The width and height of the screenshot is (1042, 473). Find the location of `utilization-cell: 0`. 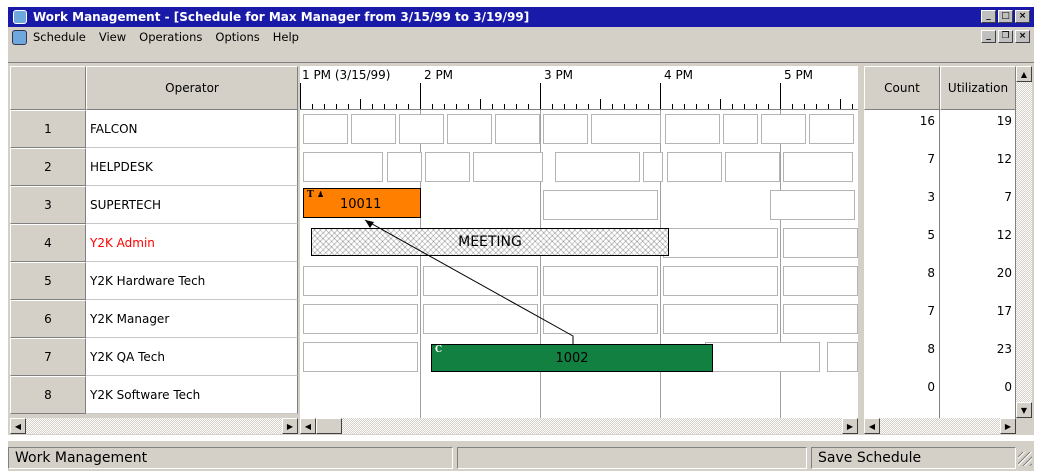

utilization-cell: 0 is located at coordinates (1008, 387).